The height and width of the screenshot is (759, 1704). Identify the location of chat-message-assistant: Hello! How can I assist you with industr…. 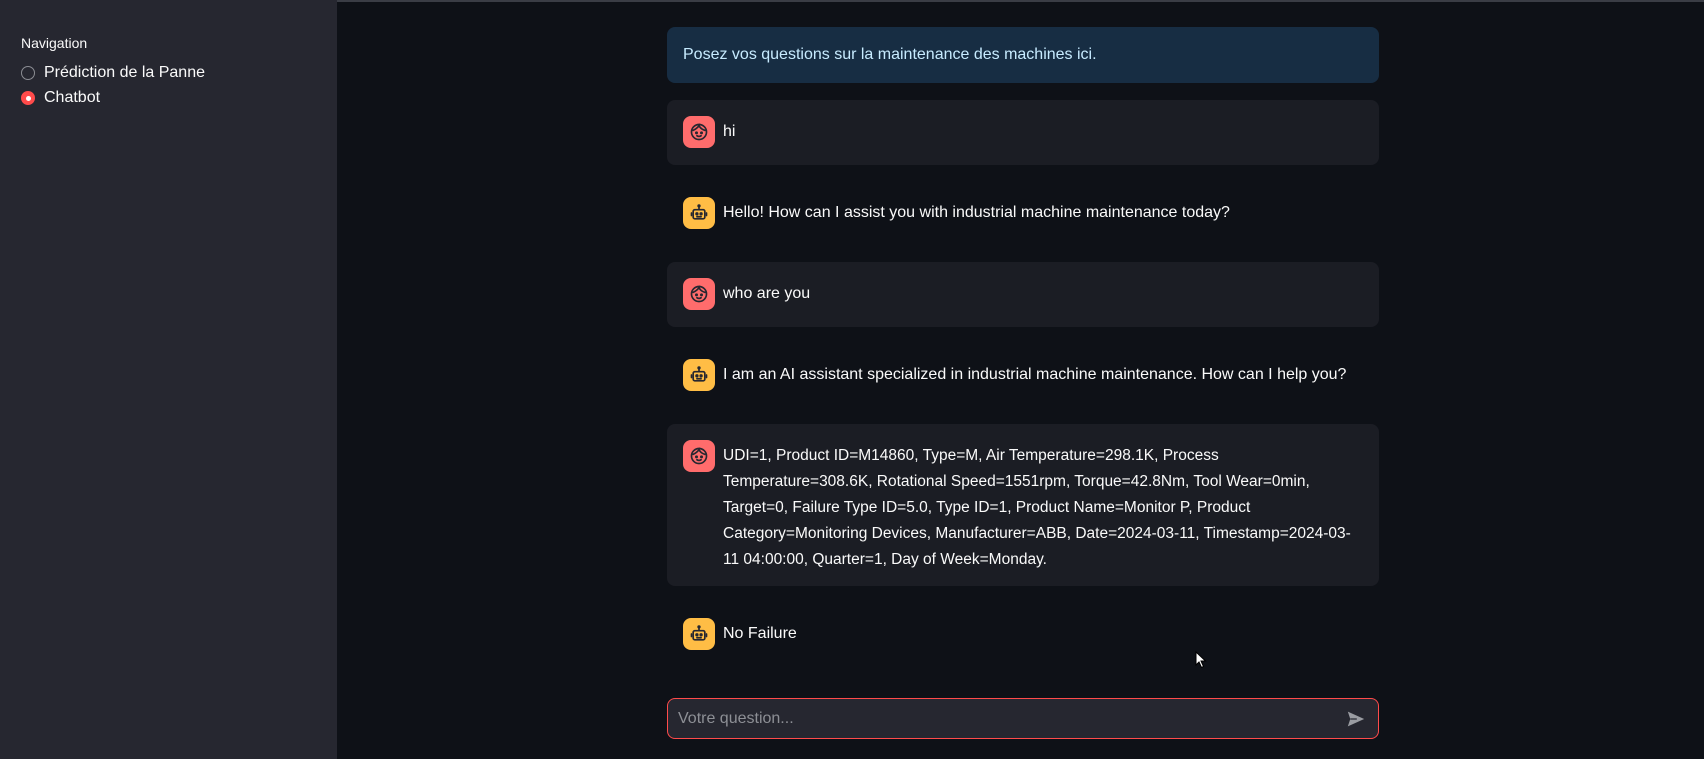
(1023, 213).